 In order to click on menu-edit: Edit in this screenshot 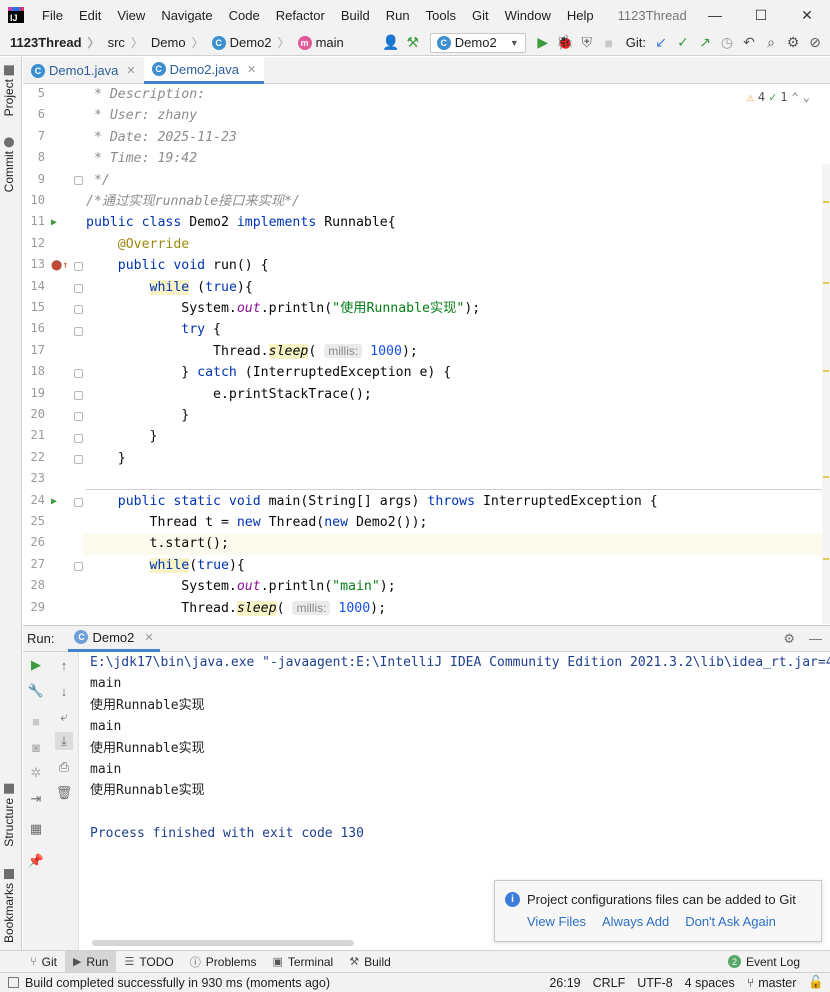, I will do `click(90, 15)`.